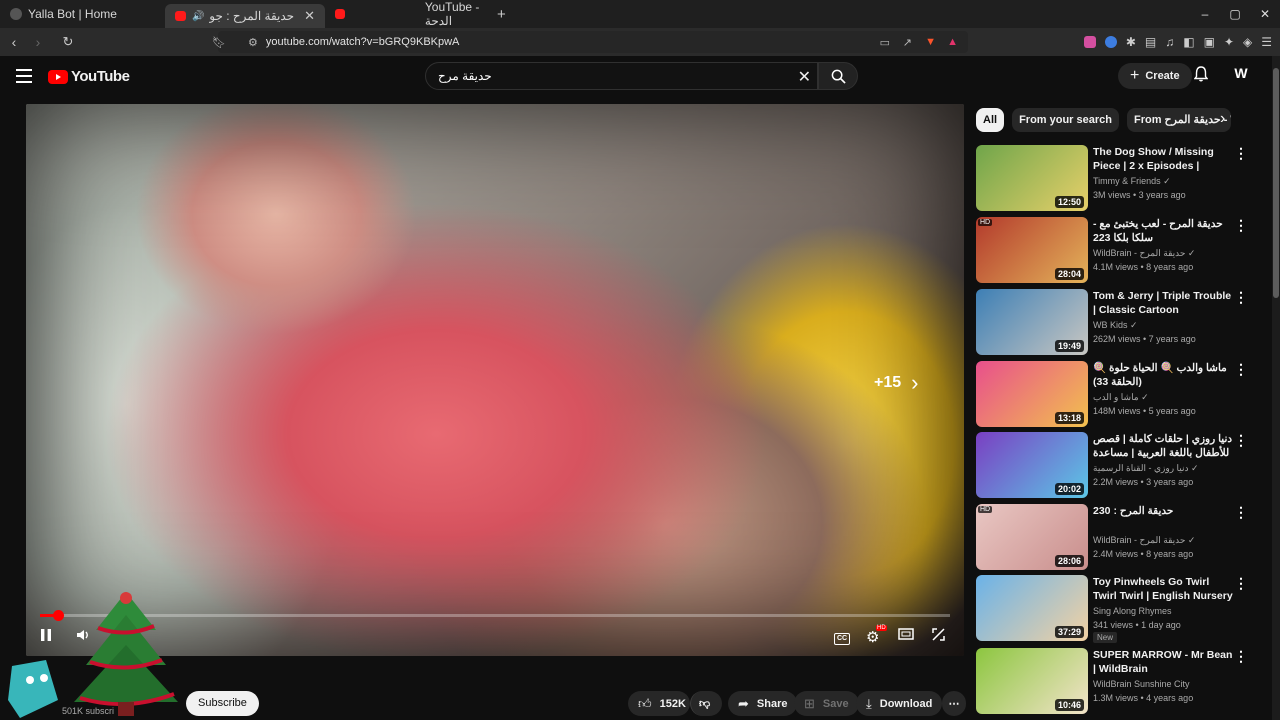  What do you see at coordinates (1265, 14) in the screenshot?
I see `close-window-icon: ✕` at bounding box center [1265, 14].